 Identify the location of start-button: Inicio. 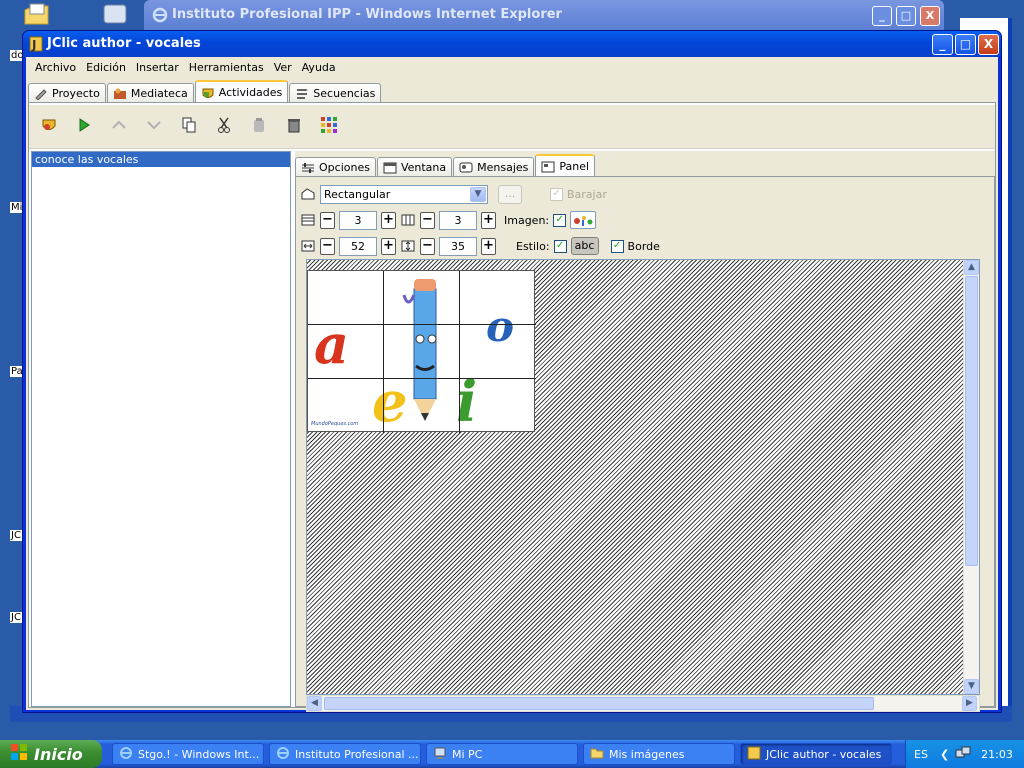
(51, 754).